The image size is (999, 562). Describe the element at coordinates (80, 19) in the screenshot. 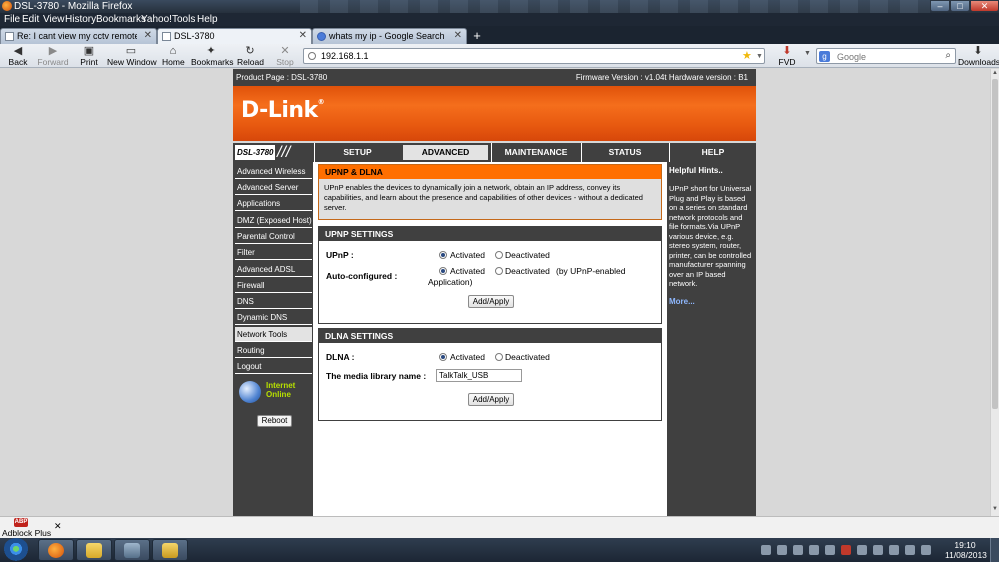

I see `menu-history: History` at that location.